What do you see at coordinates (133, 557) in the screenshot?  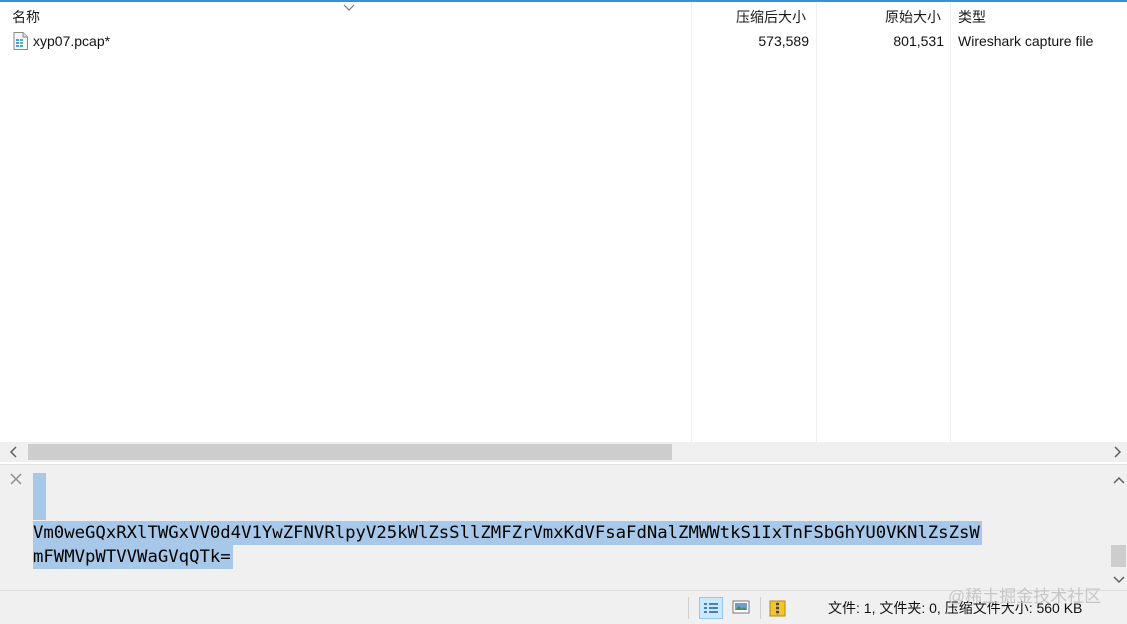 I see `comment-line-2: mFWMVpWTVVWaGVqQTk=` at bounding box center [133, 557].